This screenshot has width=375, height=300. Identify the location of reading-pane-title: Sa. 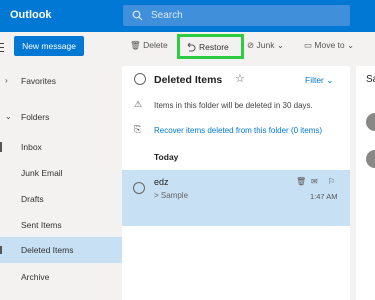
(370, 79).